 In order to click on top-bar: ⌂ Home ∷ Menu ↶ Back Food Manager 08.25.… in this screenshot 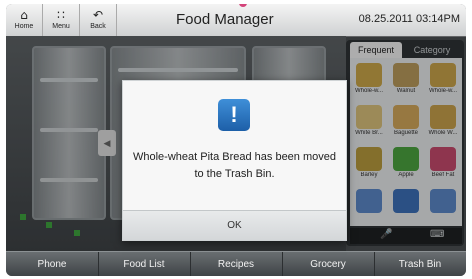, I will do `click(236, 20)`.